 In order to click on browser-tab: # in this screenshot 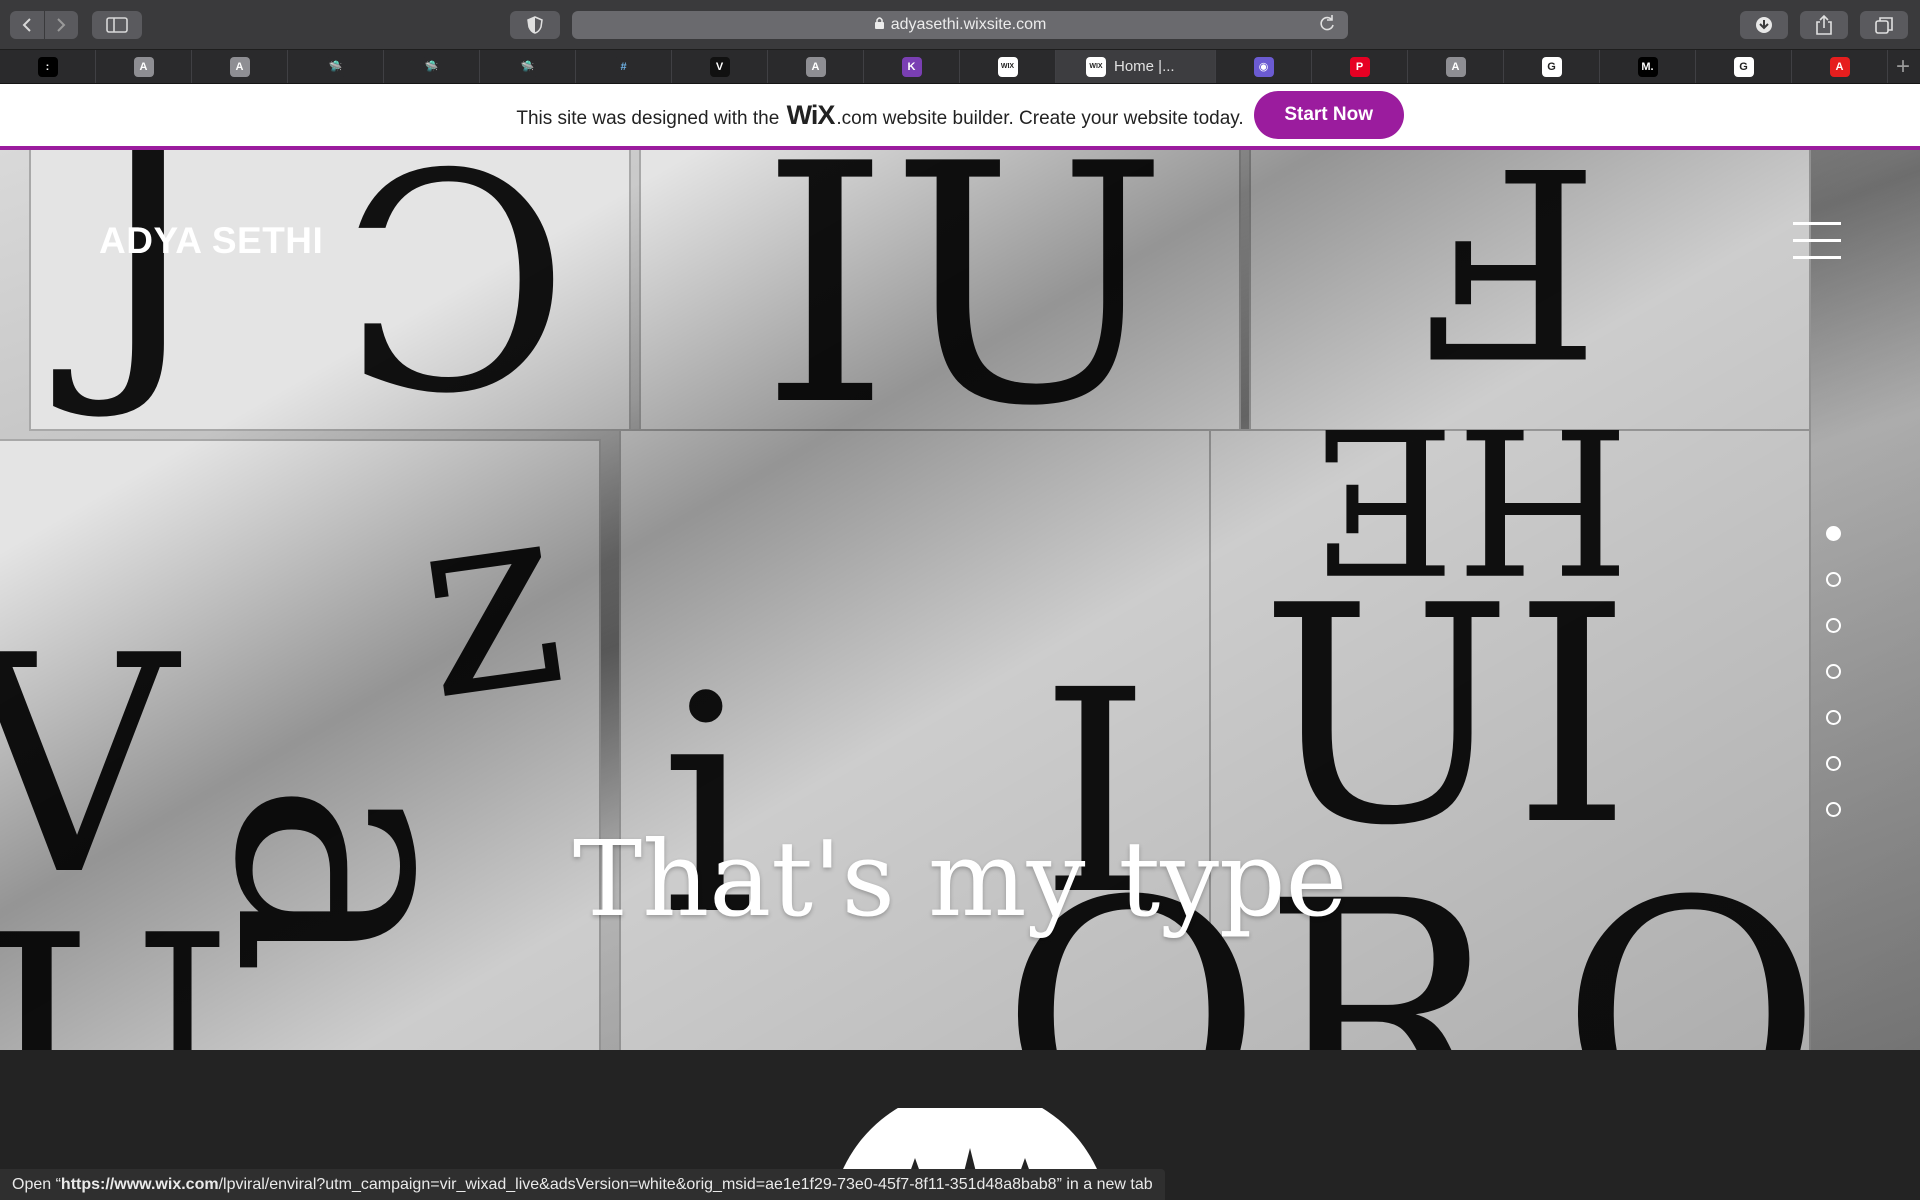, I will do `click(624, 66)`.